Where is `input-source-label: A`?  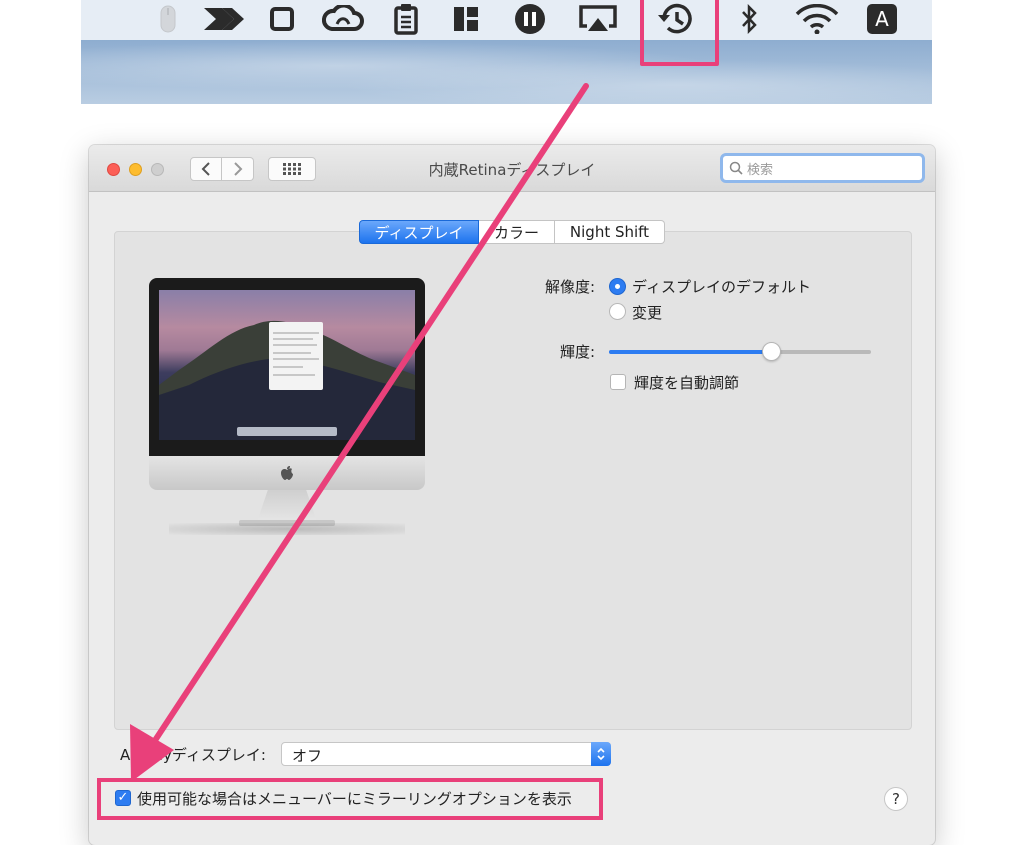
input-source-label: A is located at coordinates (882, 19).